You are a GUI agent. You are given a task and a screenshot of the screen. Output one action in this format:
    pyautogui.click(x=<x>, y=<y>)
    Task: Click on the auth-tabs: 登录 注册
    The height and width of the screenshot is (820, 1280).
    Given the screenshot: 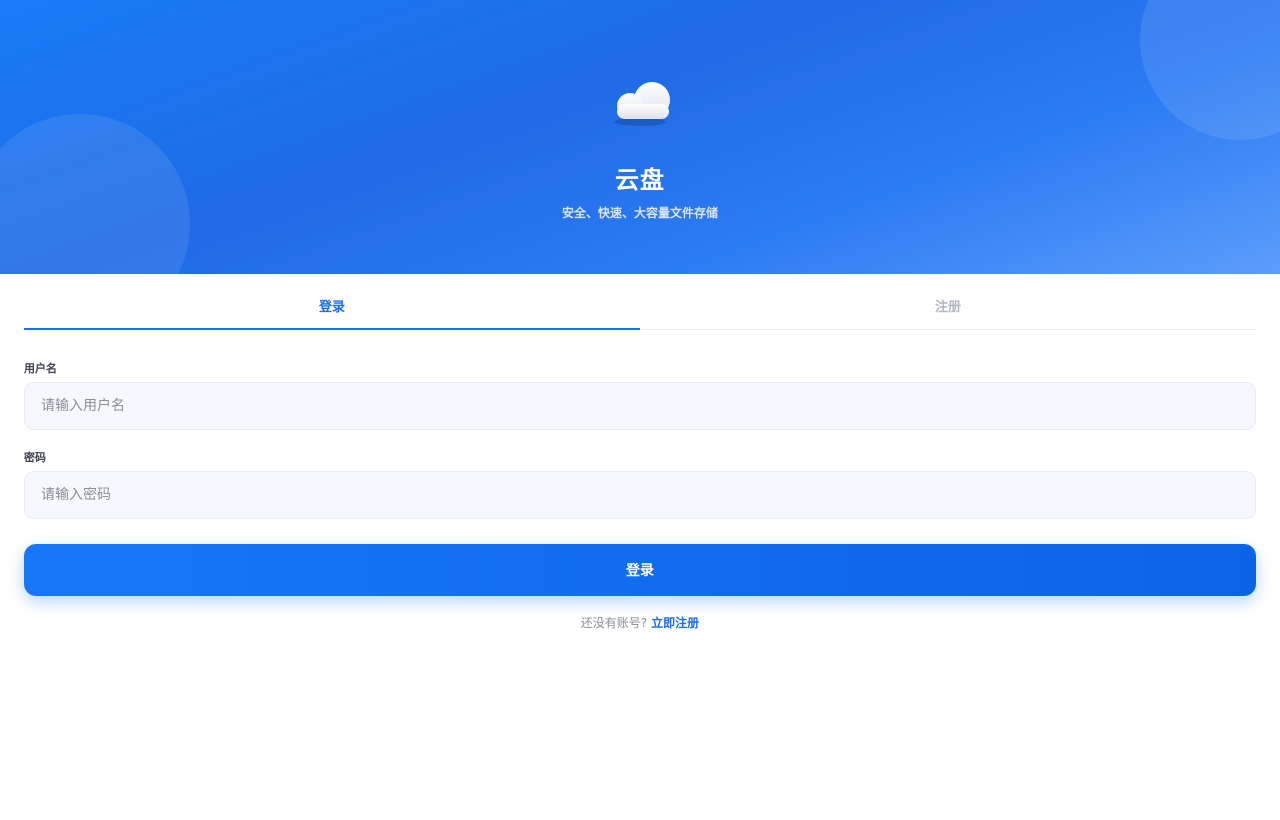 What is the action you would take?
    pyautogui.click(x=640, y=306)
    